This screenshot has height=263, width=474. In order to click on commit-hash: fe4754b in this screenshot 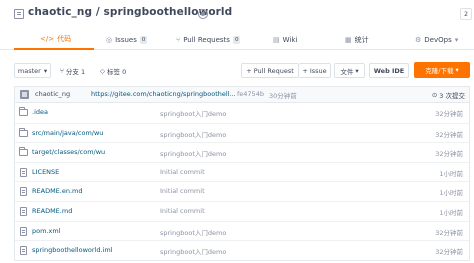, I will do `click(250, 94)`.